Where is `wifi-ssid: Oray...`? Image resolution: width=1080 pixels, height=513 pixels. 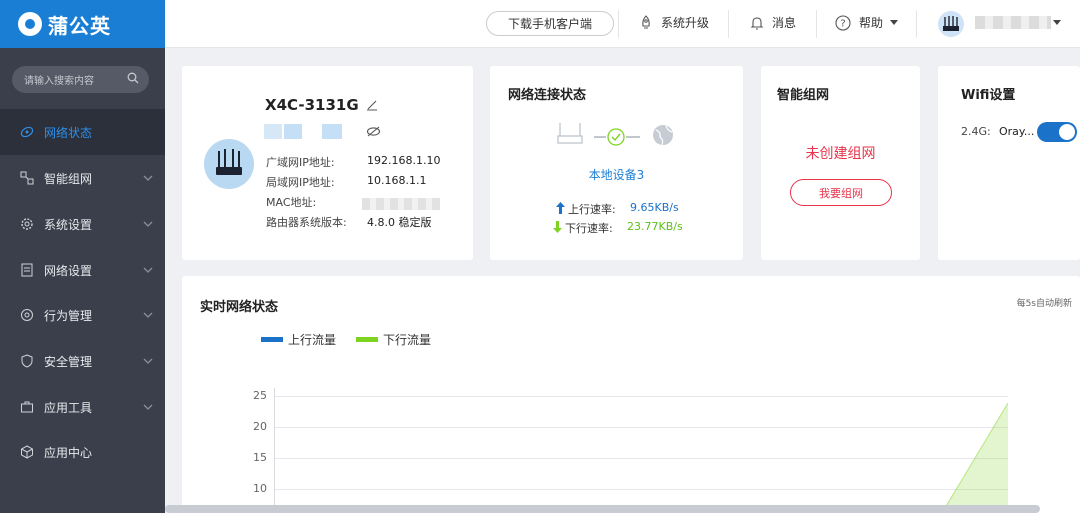
wifi-ssid: Oray... is located at coordinates (1017, 131).